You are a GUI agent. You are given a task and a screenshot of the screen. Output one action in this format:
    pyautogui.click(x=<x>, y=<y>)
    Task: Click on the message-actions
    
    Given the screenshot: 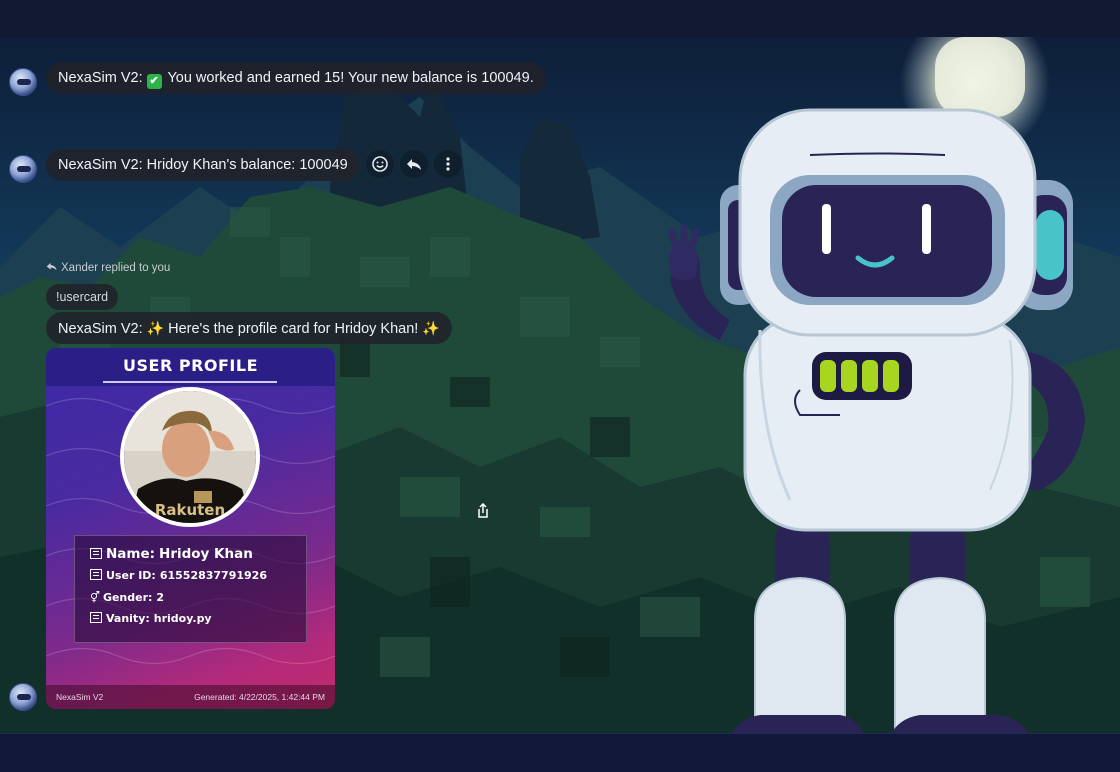 What is the action you would take?
    pyautogui.click(x=414, y=164)
    